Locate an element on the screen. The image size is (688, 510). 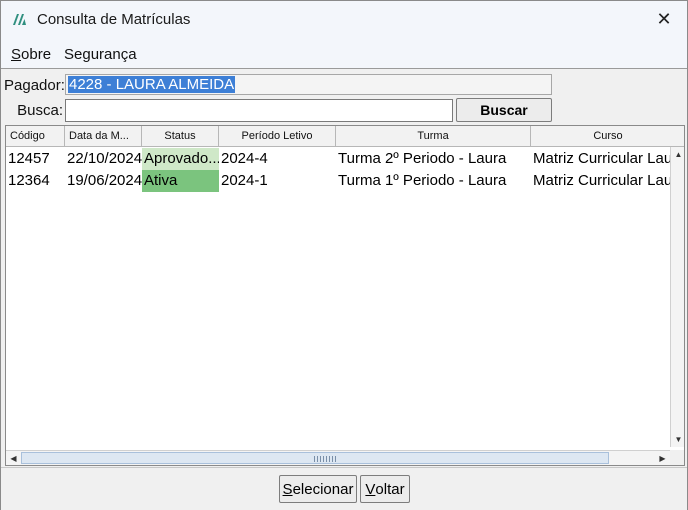
cell-codigo: 12364 is located at coordinates (29, 180).